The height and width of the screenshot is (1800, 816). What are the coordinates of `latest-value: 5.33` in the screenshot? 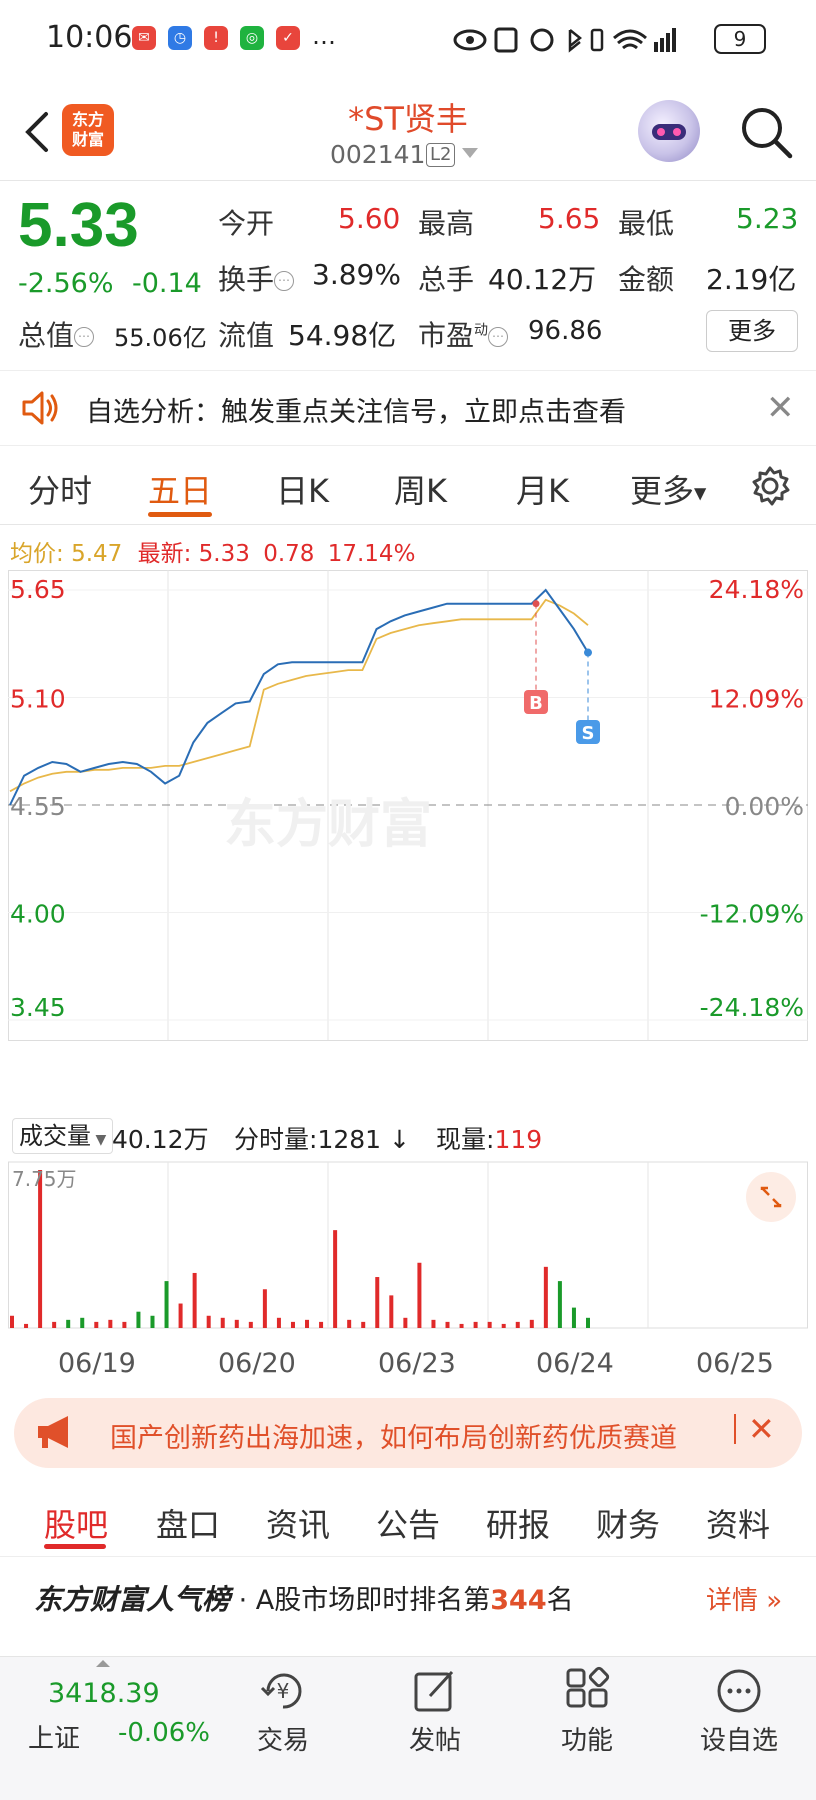 It's located at (224, 554).